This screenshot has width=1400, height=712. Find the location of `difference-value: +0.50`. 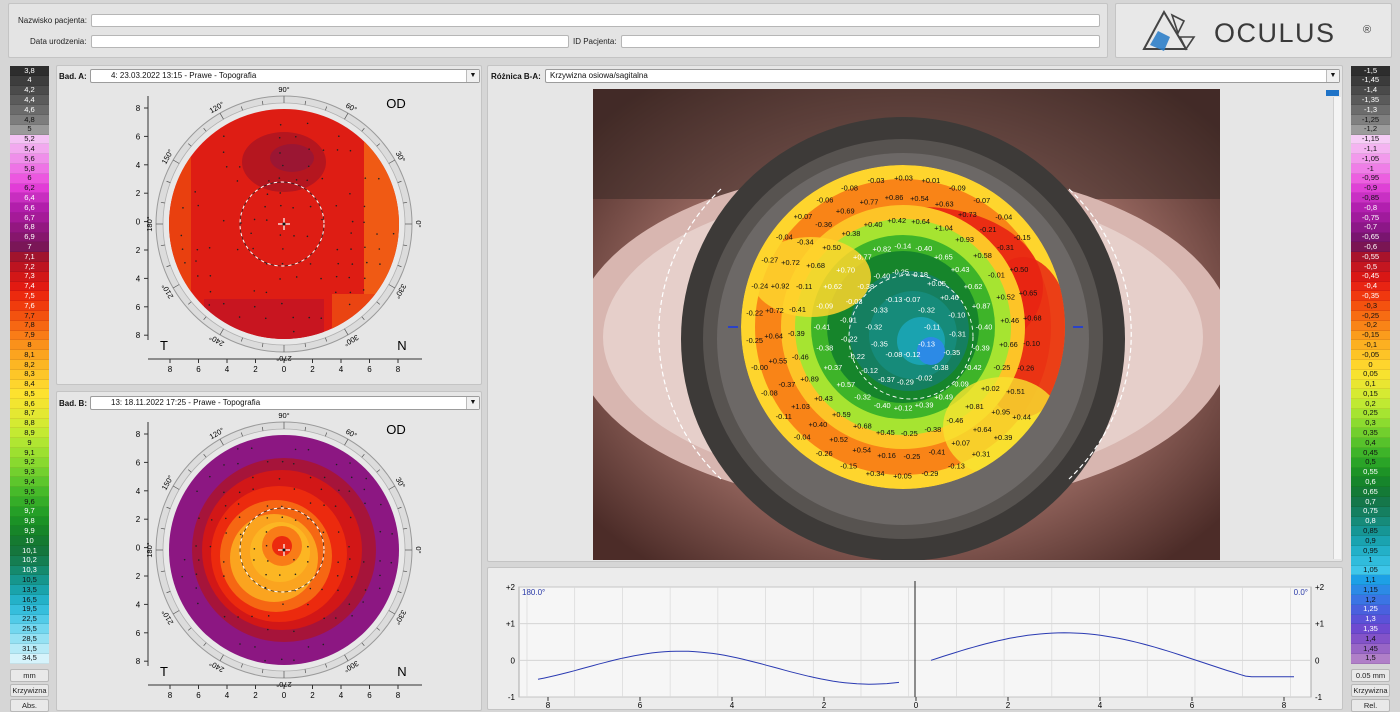

difference-value: +0.50 is located at coordinates (1019, 269).